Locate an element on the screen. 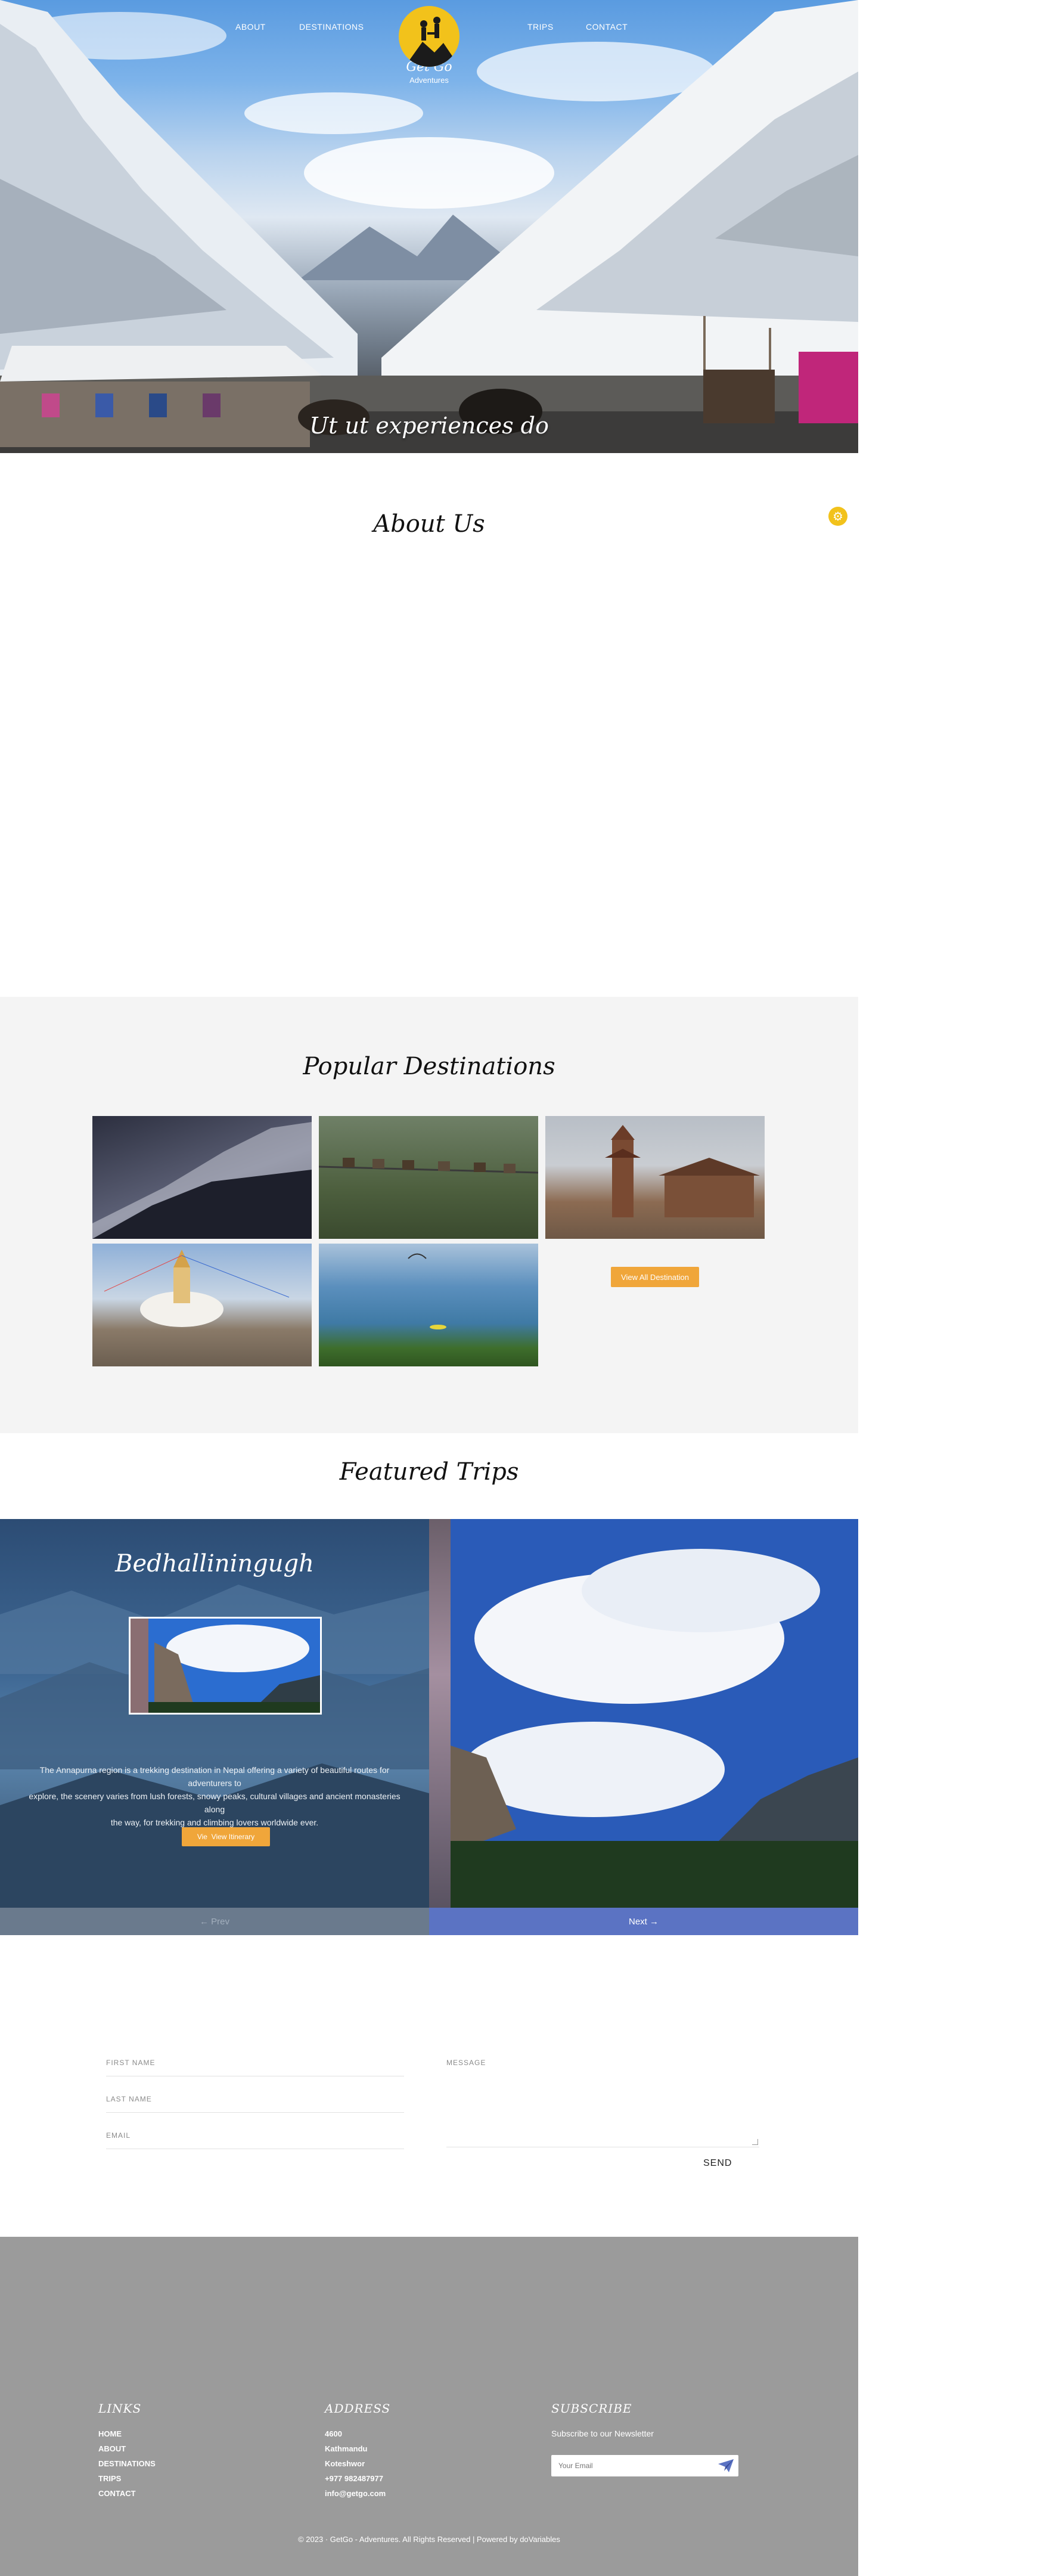  last-name-label: LAST NAME is located at coordinates (129, 2099).